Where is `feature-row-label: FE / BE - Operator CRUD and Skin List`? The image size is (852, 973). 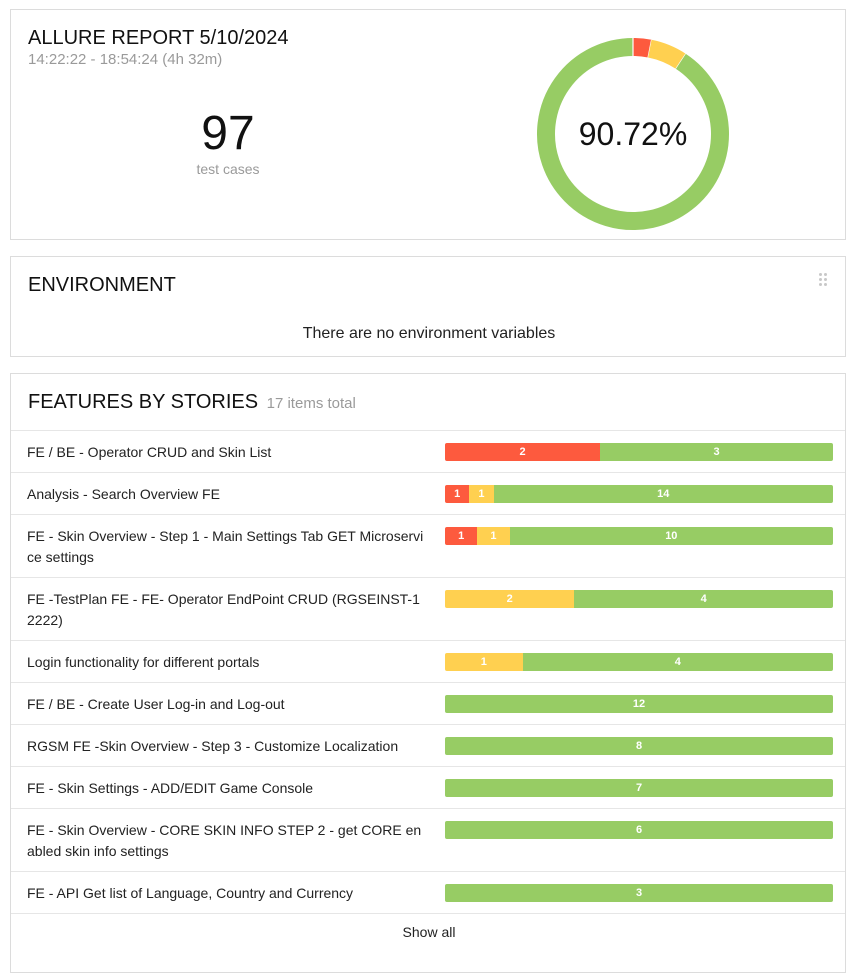
feature-row-label: FE / BE - Operator CRUD and Skin List is located at coordinates (149, 452).